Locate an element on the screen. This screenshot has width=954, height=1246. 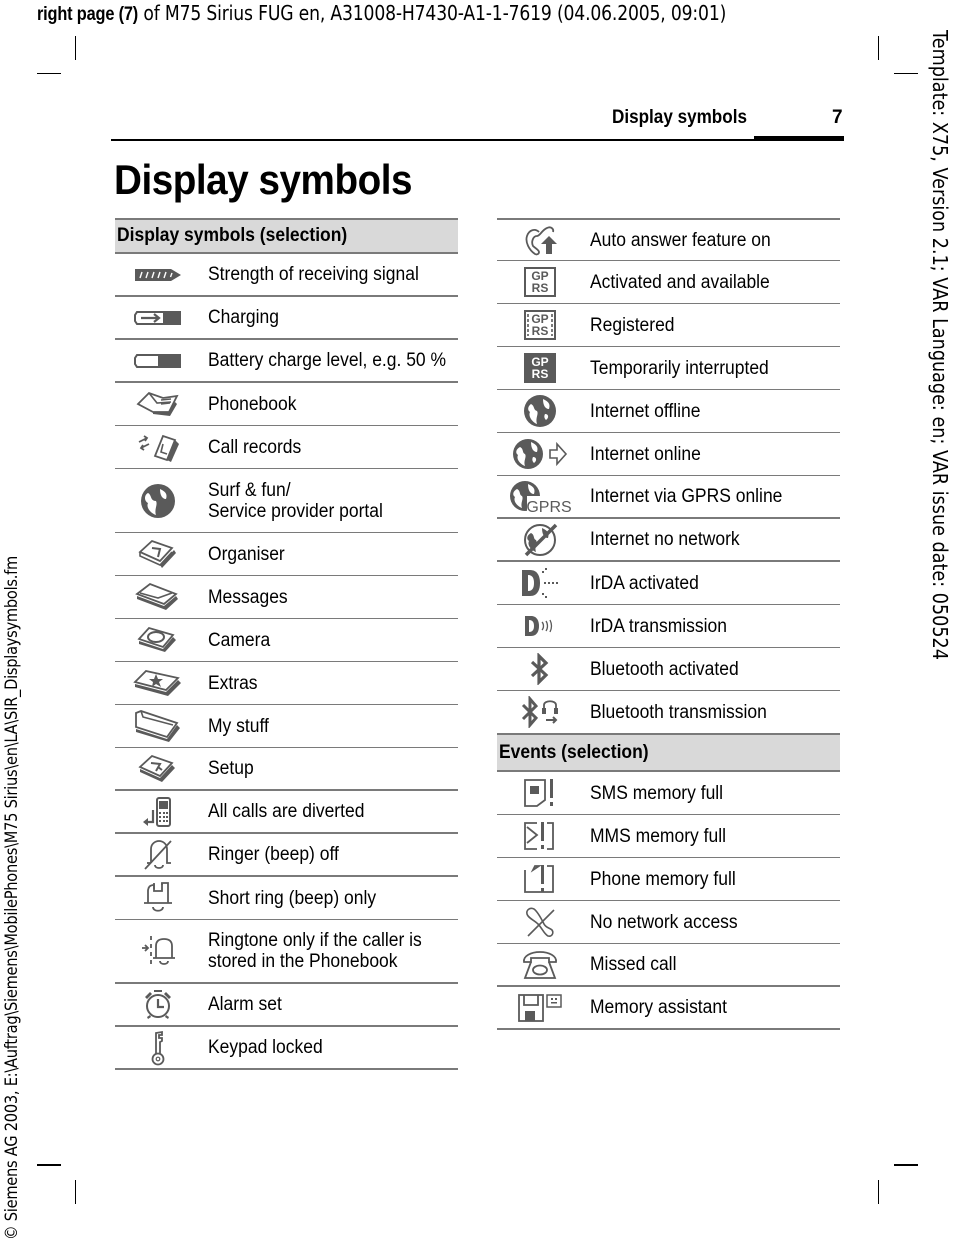
table-row: All calls are diverted is located at coordinates (286, 812).